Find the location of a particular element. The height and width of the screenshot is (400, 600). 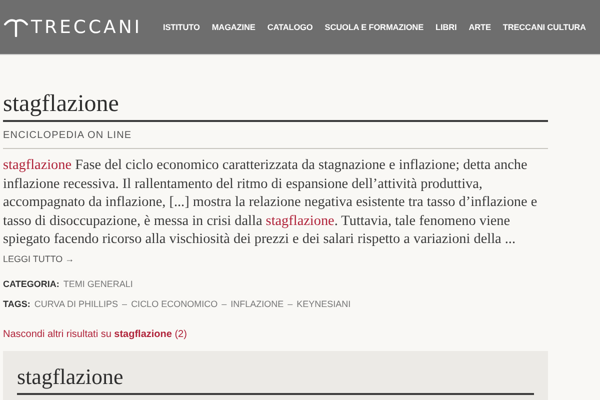

read-more-link: LEGGI TUTTO → is located at coordinates (38, 259).